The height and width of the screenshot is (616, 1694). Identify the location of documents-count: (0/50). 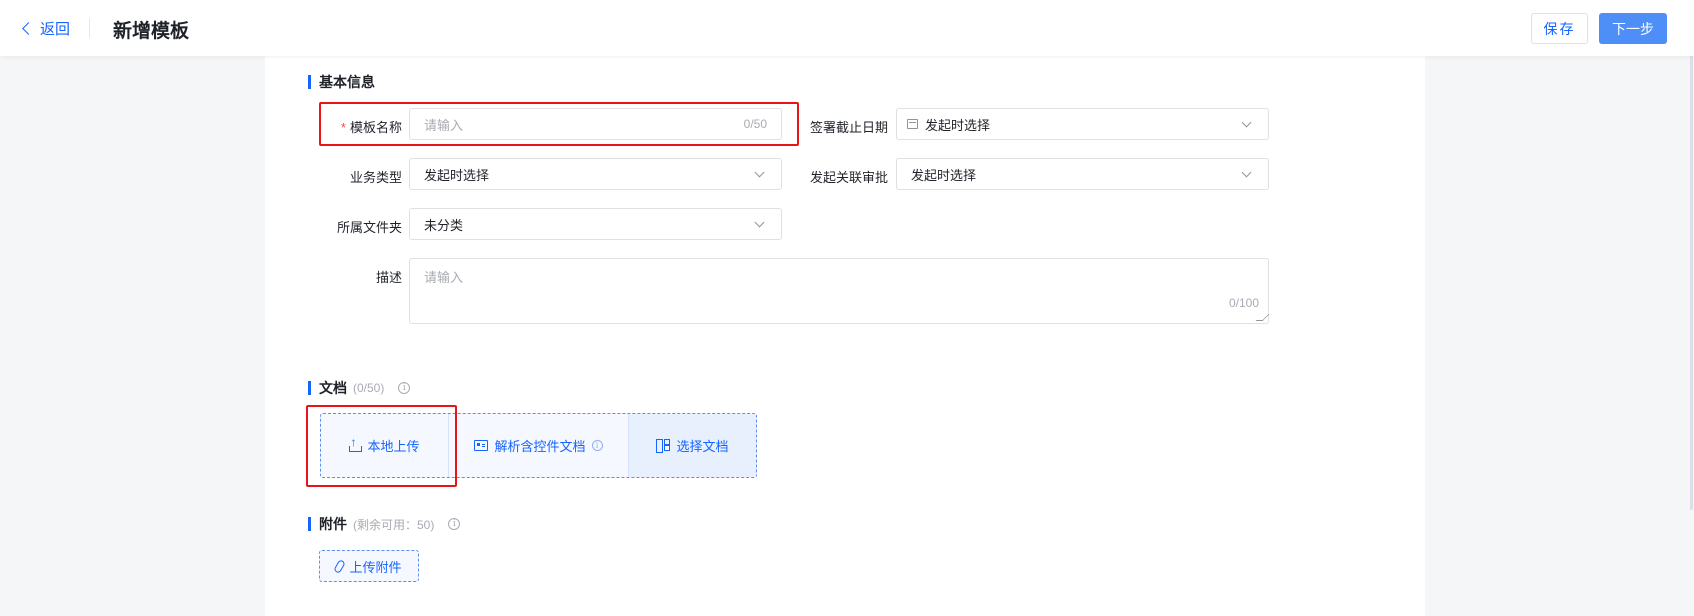
(369, 388).